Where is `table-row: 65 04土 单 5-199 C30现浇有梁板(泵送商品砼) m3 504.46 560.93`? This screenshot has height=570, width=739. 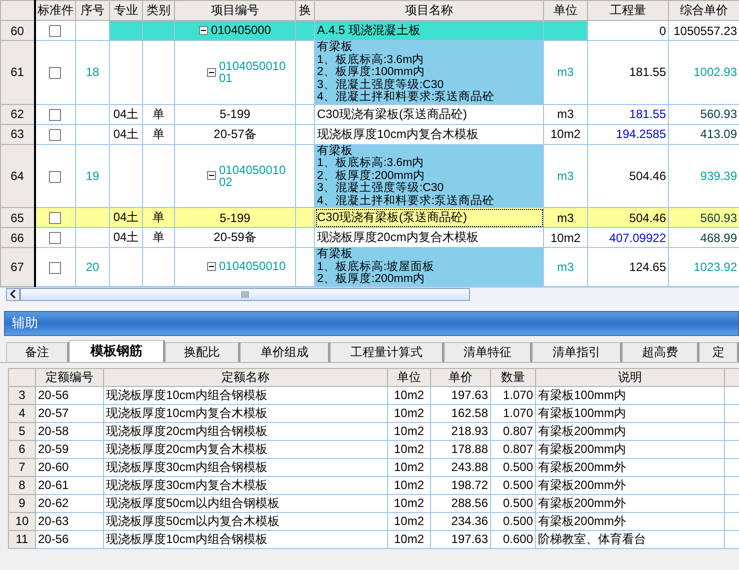
table-row: 65 04土 单 5-199 C30现浇有梁板(泵送商品砼) m3 504.46 560.93 is located at coordinates (369, 218).